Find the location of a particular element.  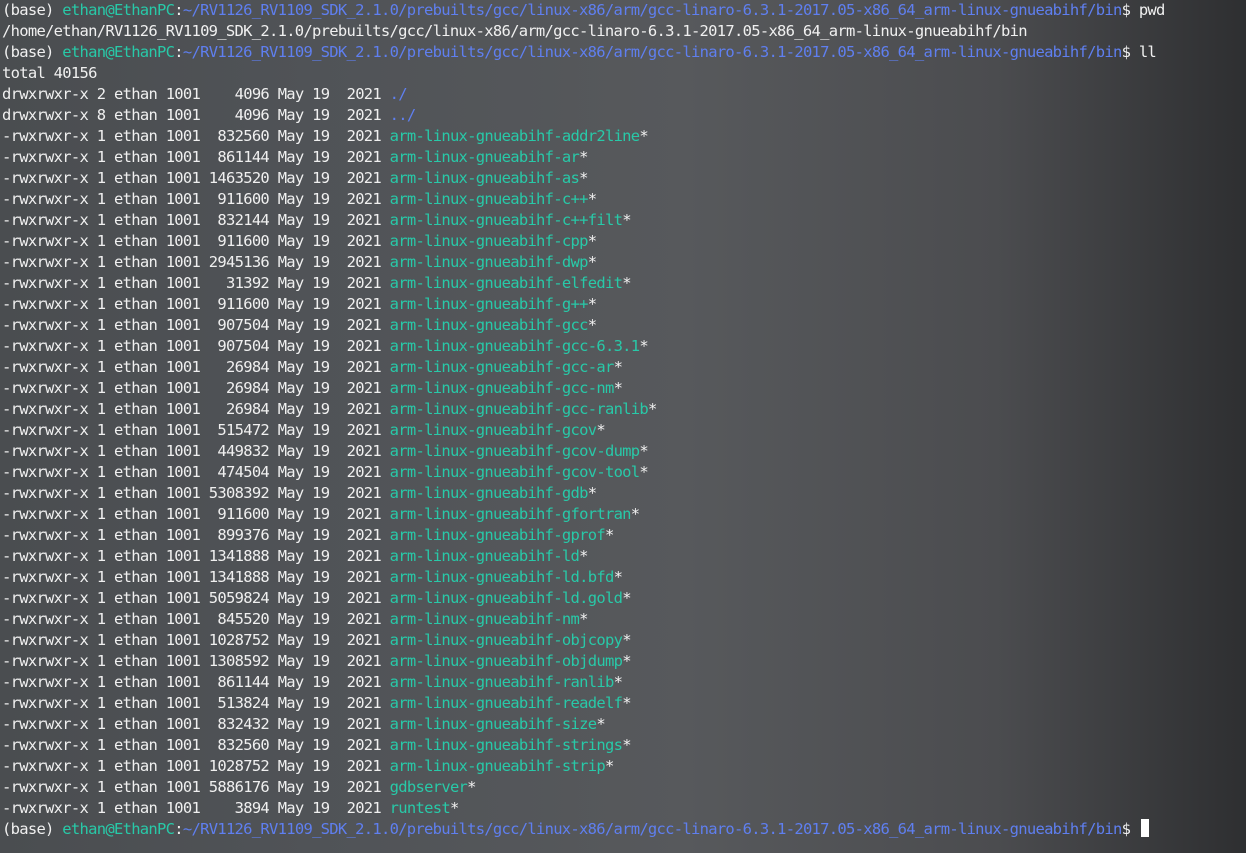

file-name: arm-linux-gnueabihf-c++filt is located at coordinates (506, 220).